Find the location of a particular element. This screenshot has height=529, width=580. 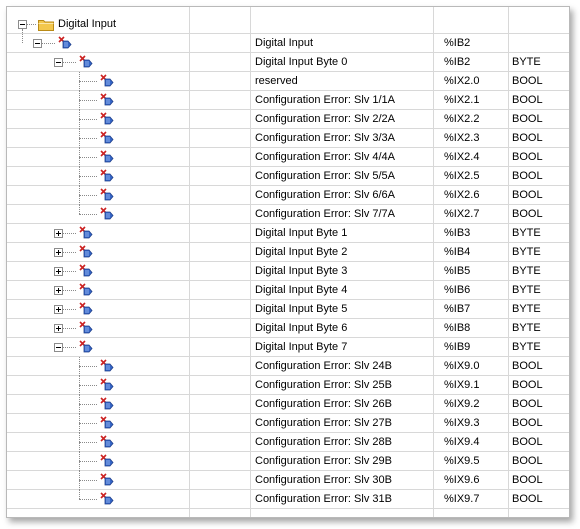

address-cell: %IB6 is located at coordinates (457, 290).